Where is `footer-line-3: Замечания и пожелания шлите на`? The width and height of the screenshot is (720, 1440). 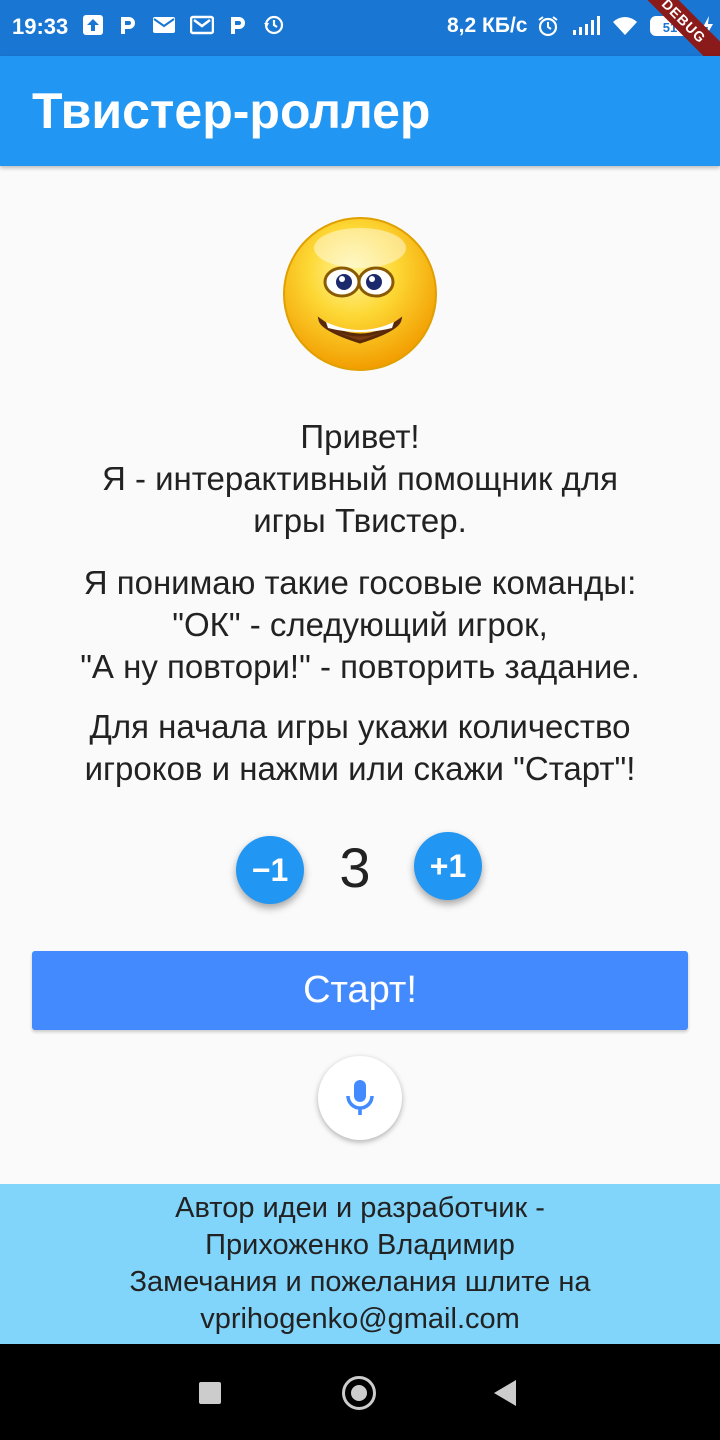
footer-line-3: Замечания и пожелания шлите на is located at coordinates (360, 1282).